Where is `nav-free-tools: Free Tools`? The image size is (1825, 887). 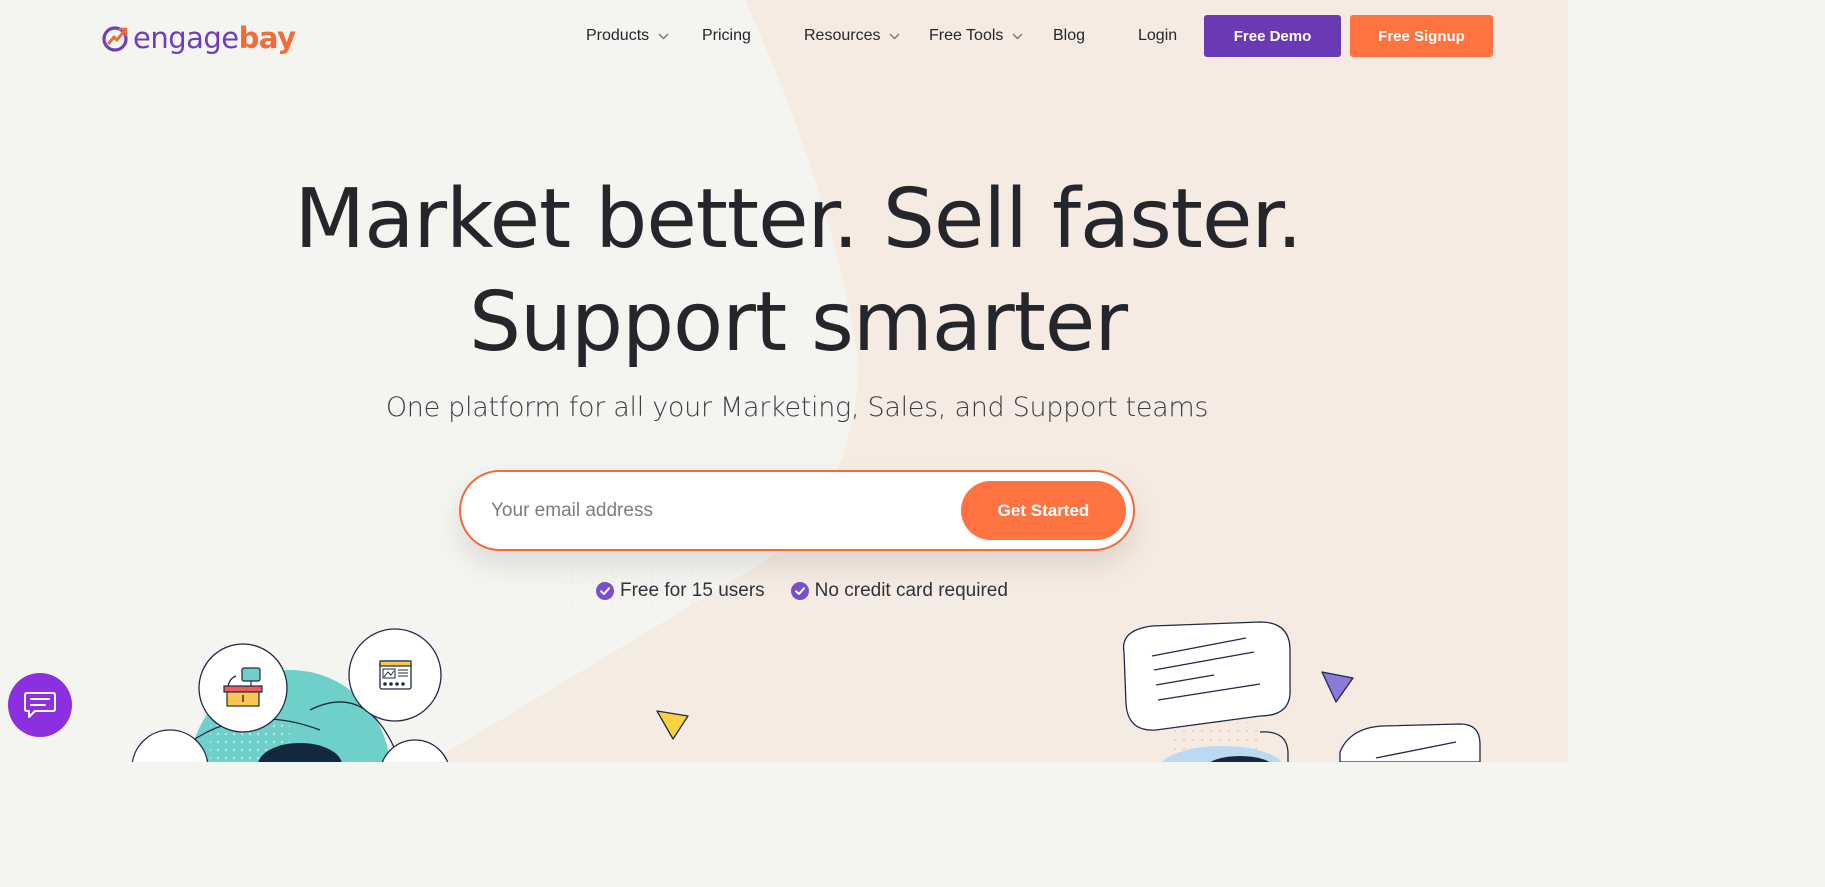 nav-free-tools: Free Tools is located at coordinates (976, 36).